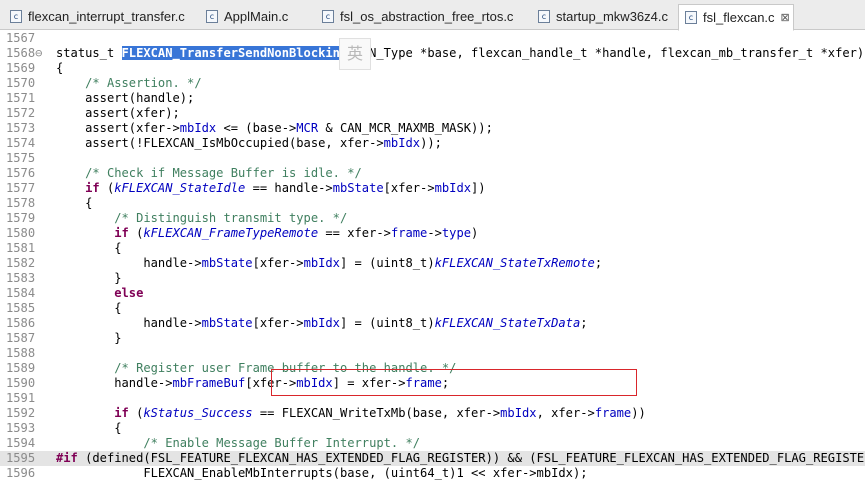 The image size is (865, 487). Describe the element at coordinates (432, 278) in the screenshot. I see `code-line: 1583 }` at that location.